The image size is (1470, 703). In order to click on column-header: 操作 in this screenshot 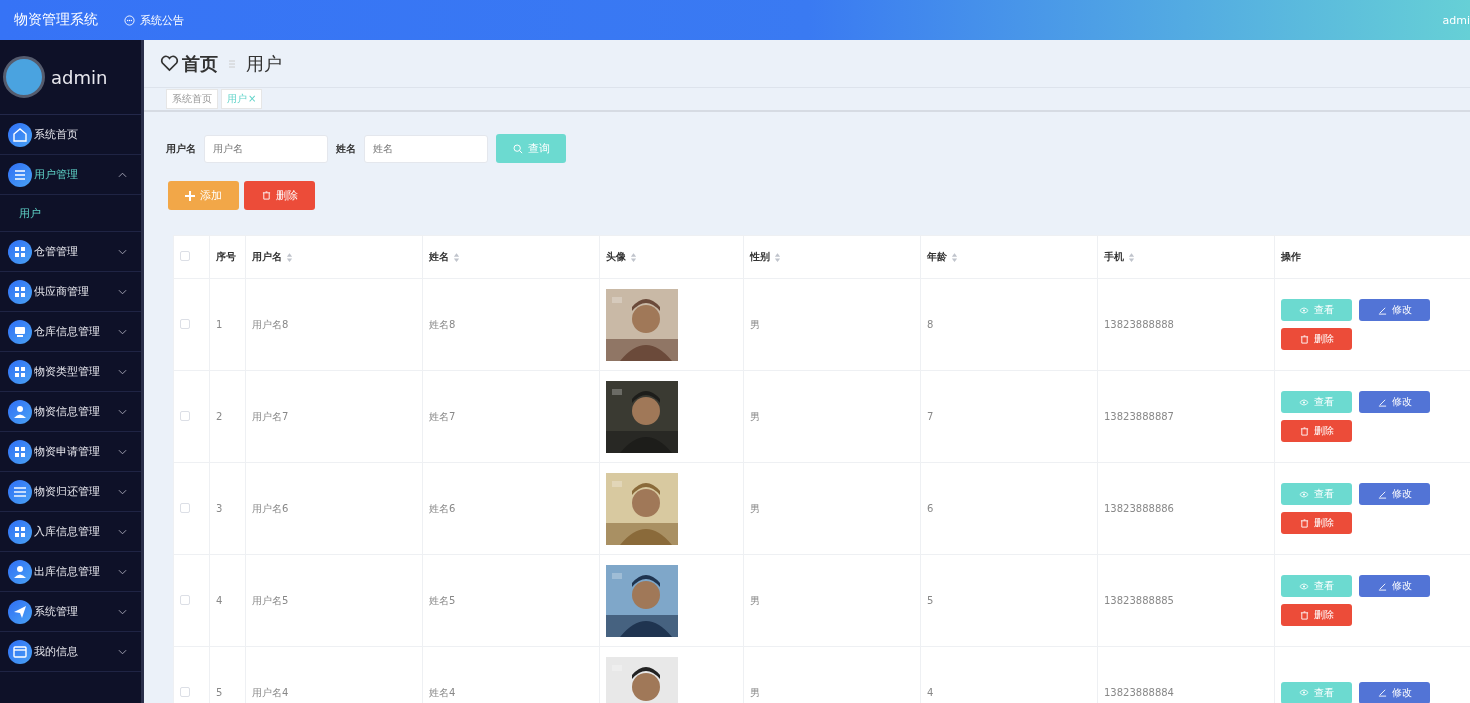, I will do `click(1372, 257)`.